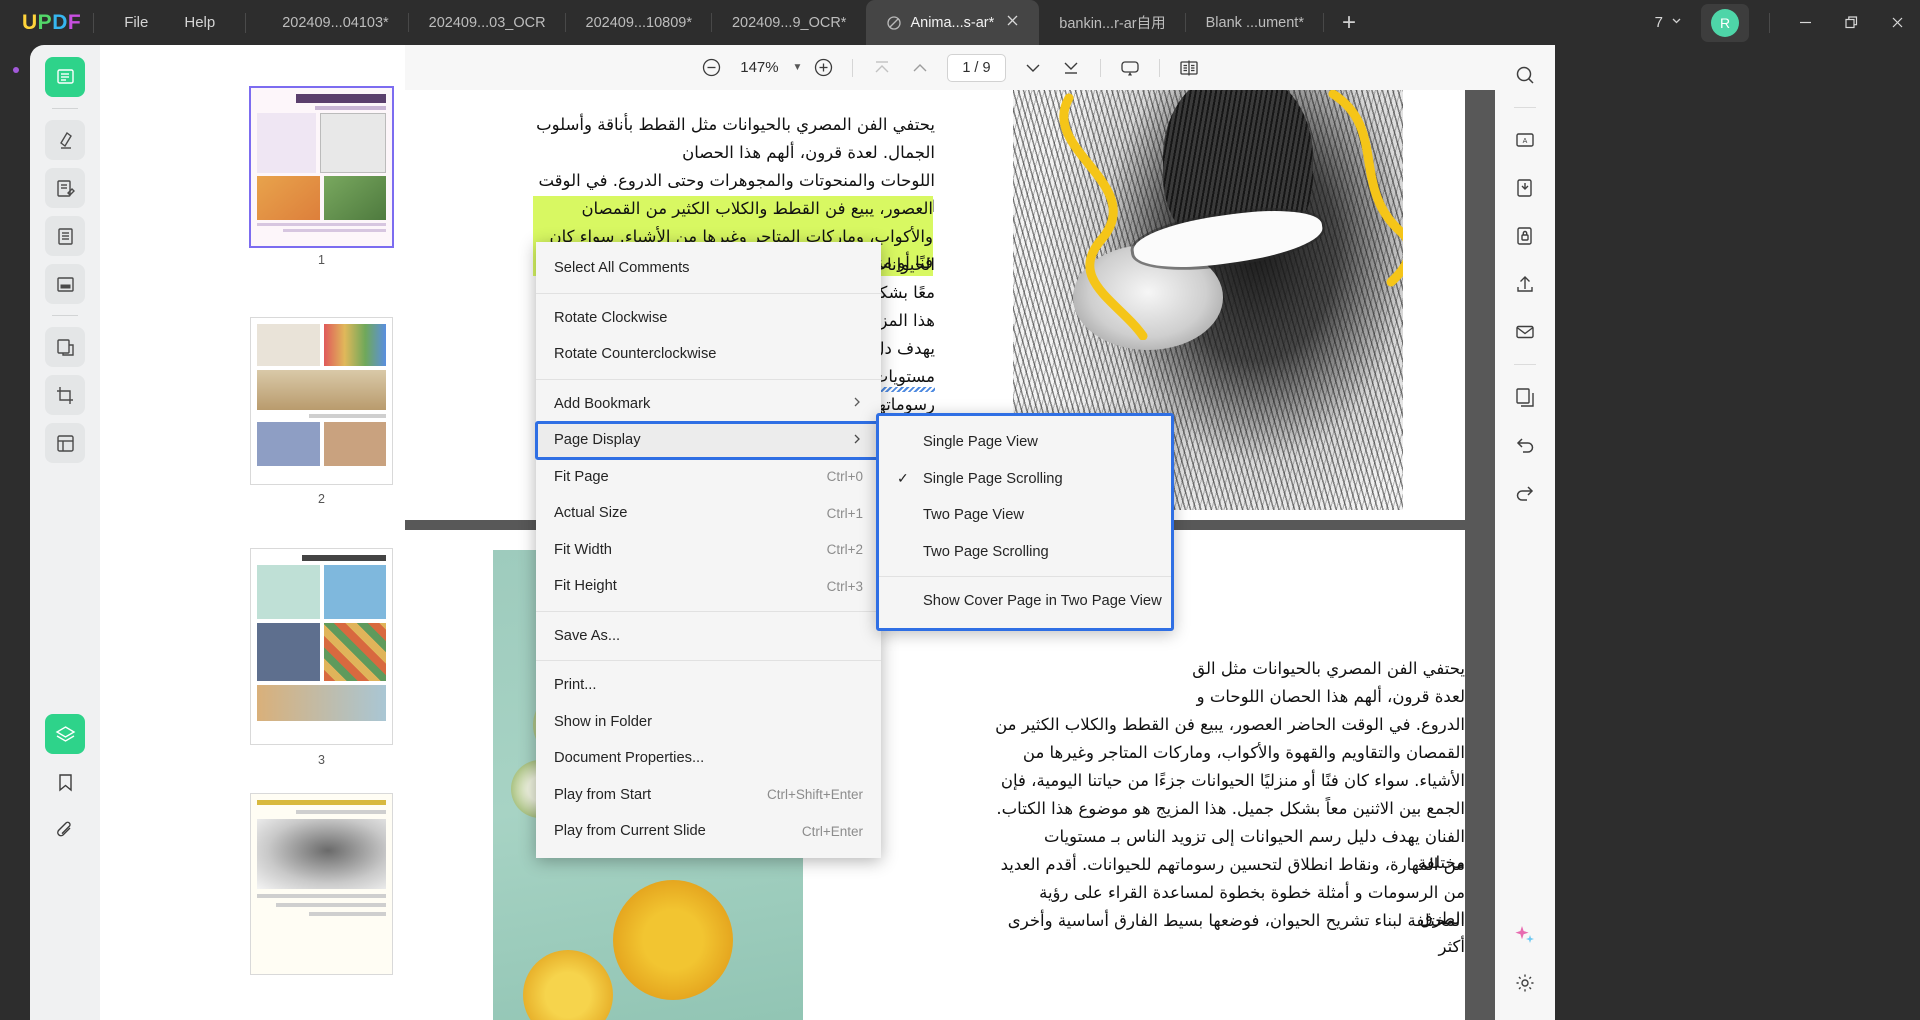  What do you see at coordinates (823, 68) in the screenshot?
I see `zoom-in-icon` at bounding box center [823, 68].